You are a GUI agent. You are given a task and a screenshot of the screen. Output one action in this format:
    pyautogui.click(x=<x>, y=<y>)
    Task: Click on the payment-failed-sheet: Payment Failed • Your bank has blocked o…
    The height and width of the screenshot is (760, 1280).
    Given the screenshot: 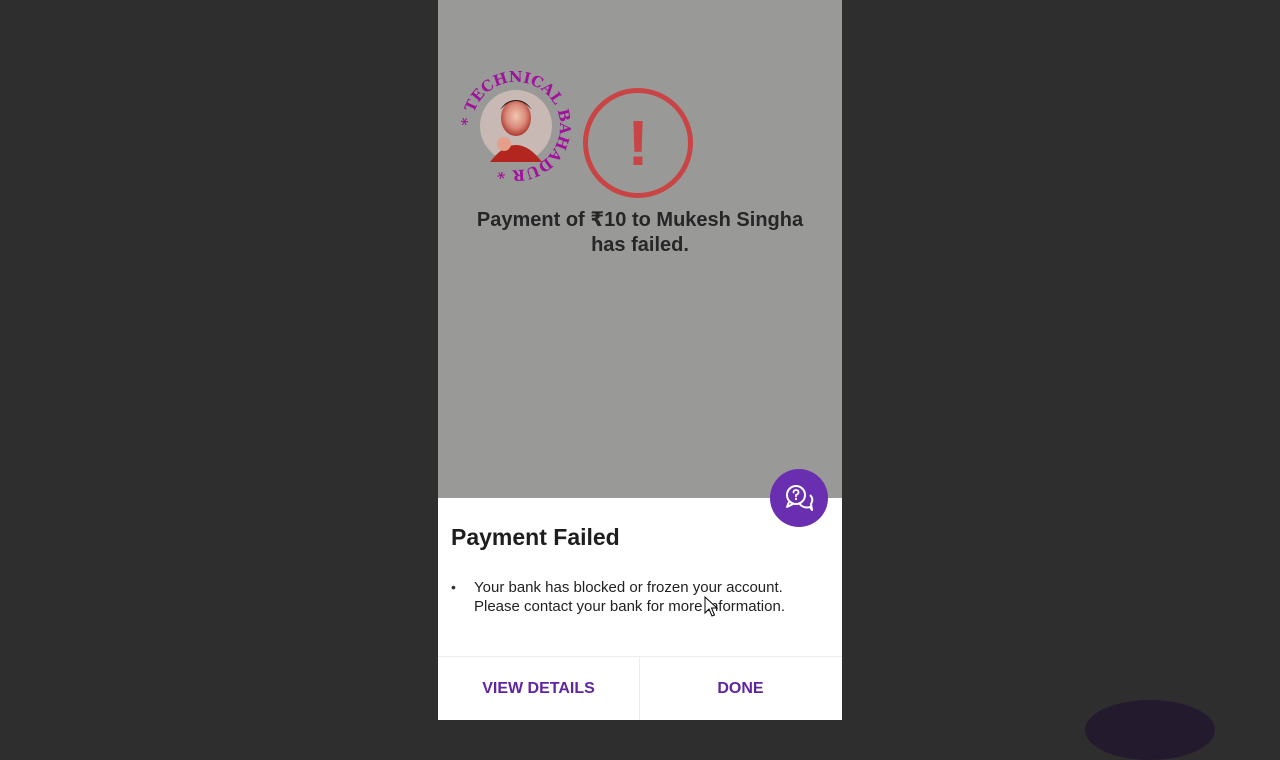 What is the action you would take?
    pyautogui.click(x=640, y=609)
    